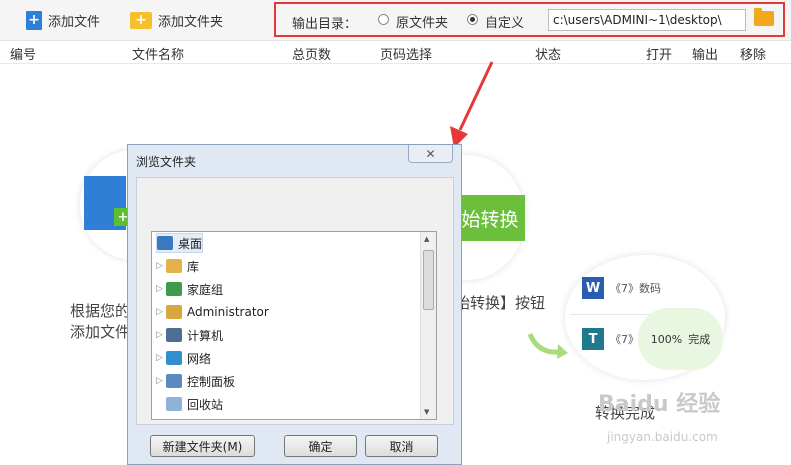  Describe the element at coordinates (666, 339) in the screenshot. I see `progress-percent: 100%` at that location.